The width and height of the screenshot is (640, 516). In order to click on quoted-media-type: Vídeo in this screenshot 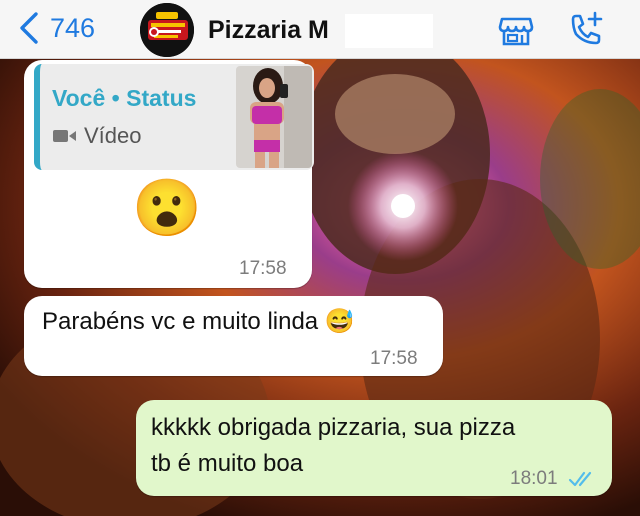, I will do `click(97, 136)`.